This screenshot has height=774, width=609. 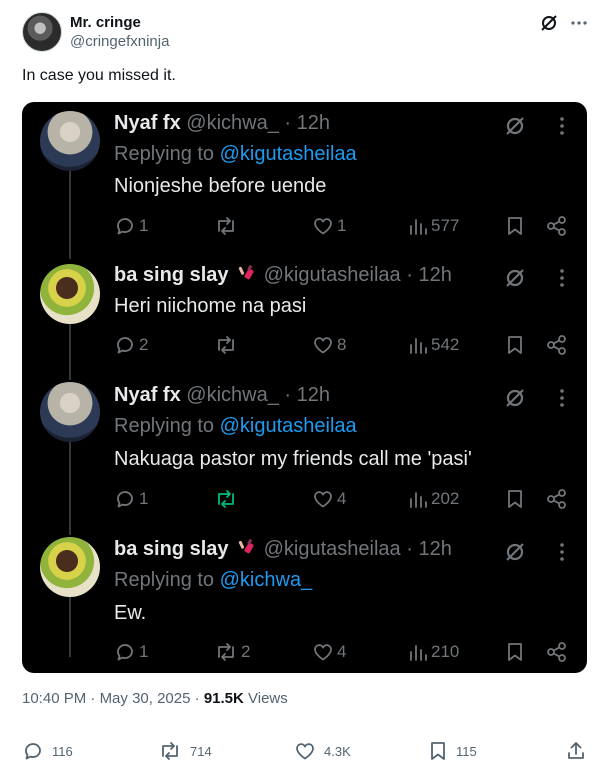 I want to click on reply-count: 2, so click(x=144, y=344).